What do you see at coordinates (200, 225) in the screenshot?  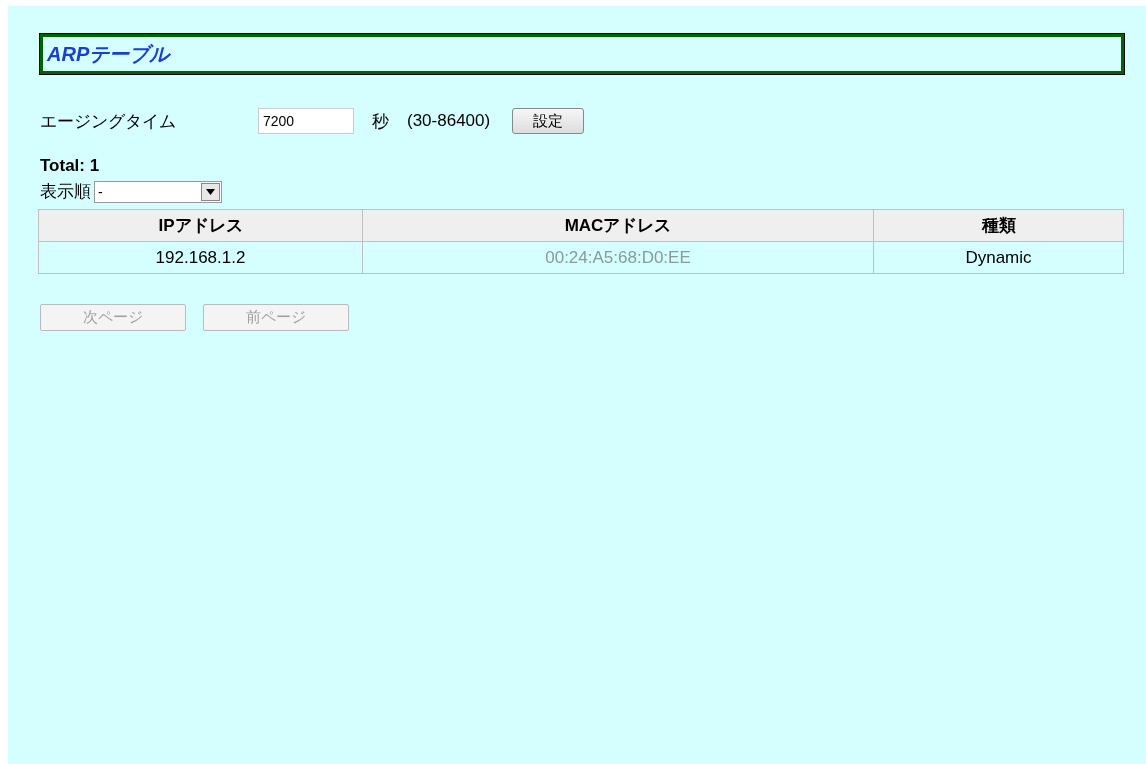 I see `column-header: IPアドレス` at bounding box center [200, 225].